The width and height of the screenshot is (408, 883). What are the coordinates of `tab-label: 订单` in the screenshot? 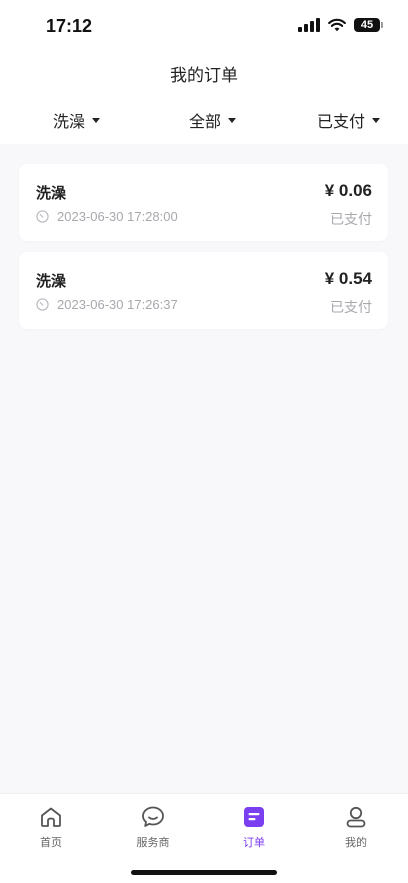 It's located at (254, 842).